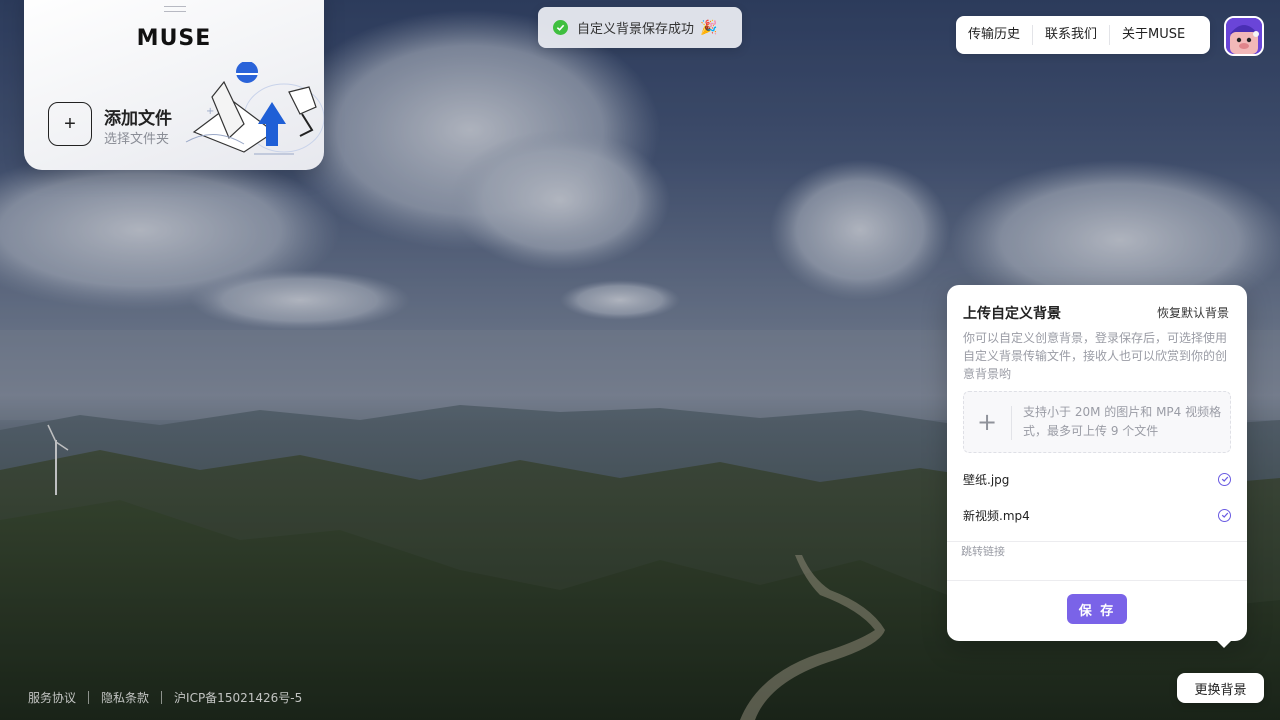 The height and width of the screenshot is (720, 1280). Describe the element at coordinates (125, 697) in the screenshot. I see `privacy-policy-link: 隐私条款` at that location.